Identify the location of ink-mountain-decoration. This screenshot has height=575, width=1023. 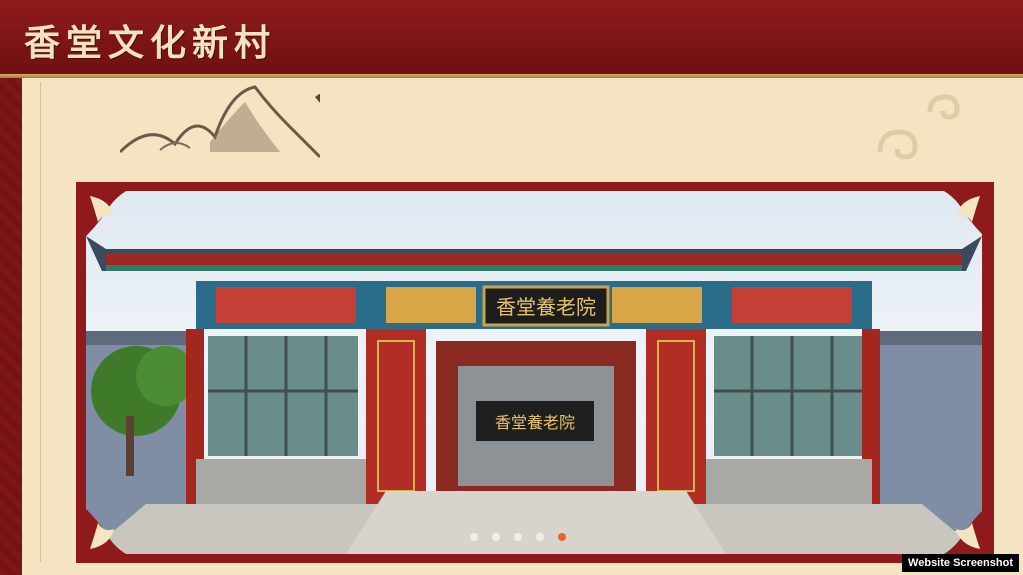
(220, 122).